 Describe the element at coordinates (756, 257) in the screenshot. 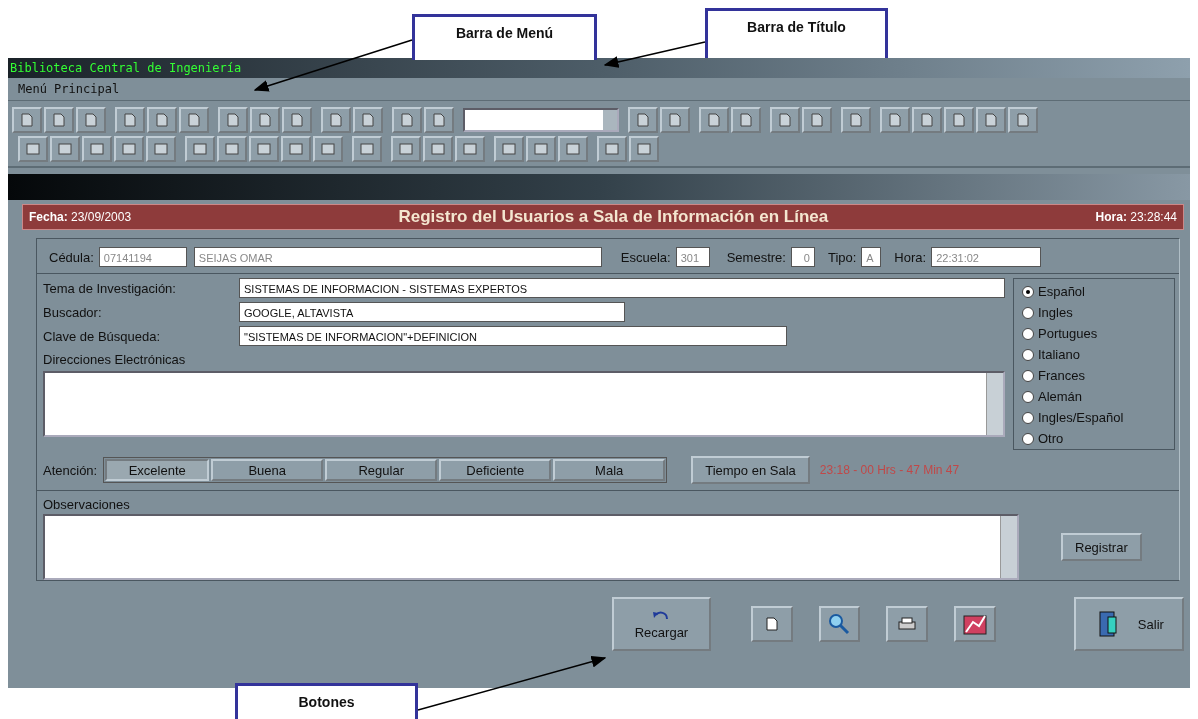

I see `field-label: Semestre:` at that location.